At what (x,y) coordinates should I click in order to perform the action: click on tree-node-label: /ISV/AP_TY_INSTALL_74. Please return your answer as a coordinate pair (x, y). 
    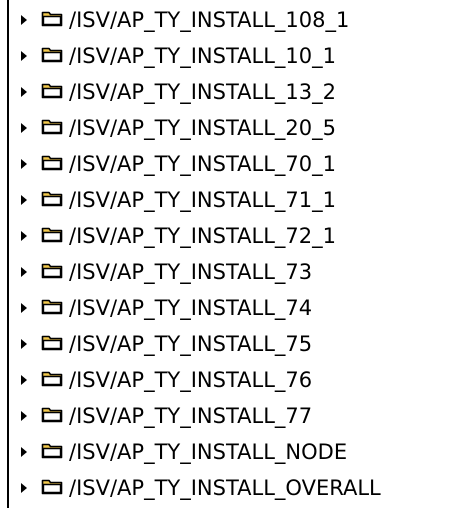
    Looking at the image, I should click on (191, 308).